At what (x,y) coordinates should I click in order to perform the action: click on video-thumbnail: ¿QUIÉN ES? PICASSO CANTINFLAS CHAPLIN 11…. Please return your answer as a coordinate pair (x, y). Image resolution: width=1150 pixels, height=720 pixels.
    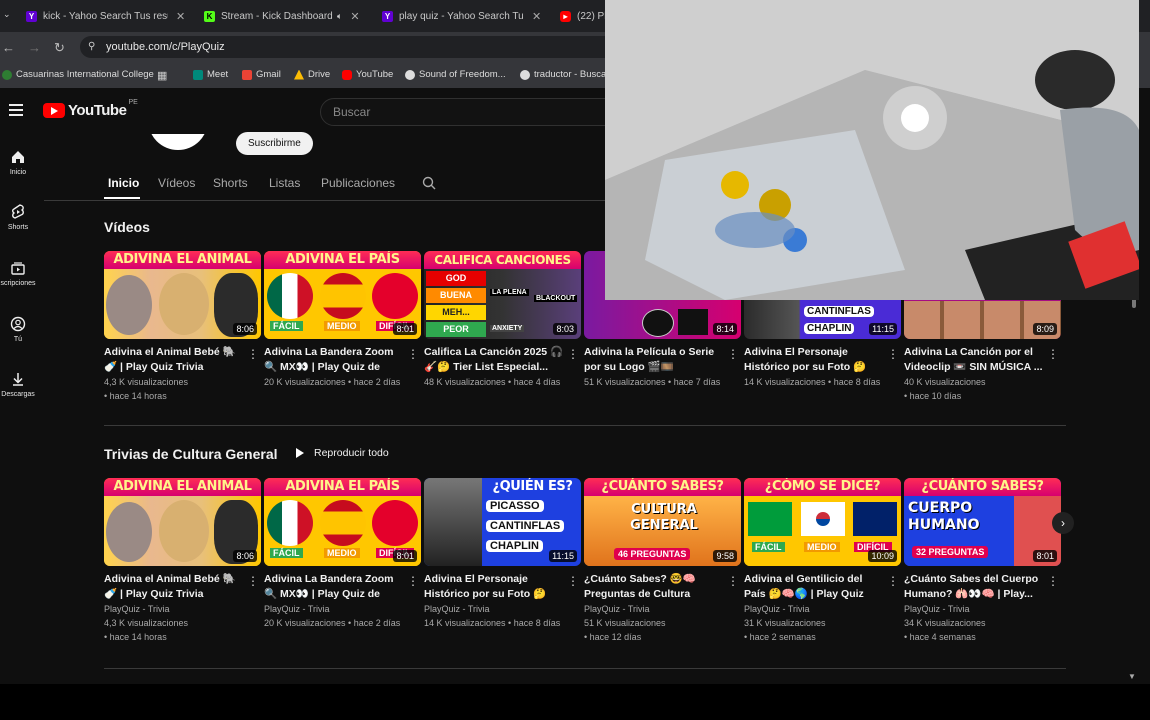
    Looking at the image, I should click on (502, 522).